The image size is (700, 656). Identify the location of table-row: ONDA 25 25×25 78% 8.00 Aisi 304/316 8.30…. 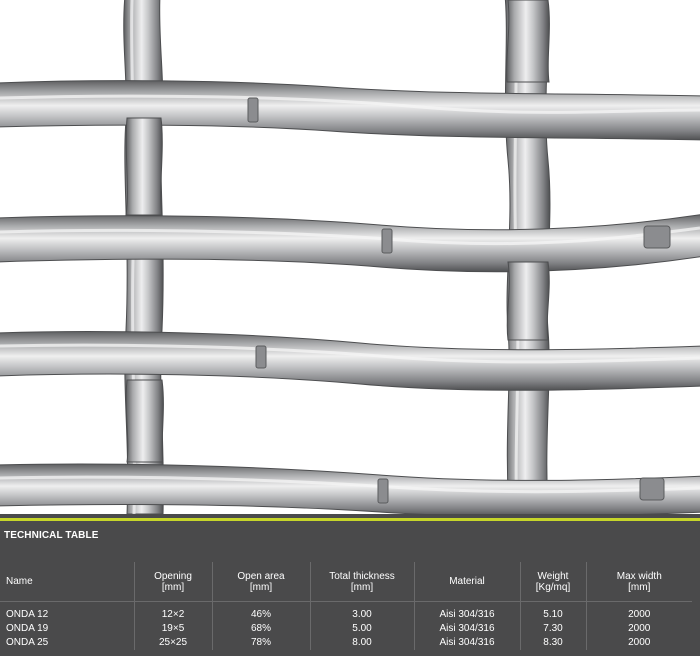
(346, 643).